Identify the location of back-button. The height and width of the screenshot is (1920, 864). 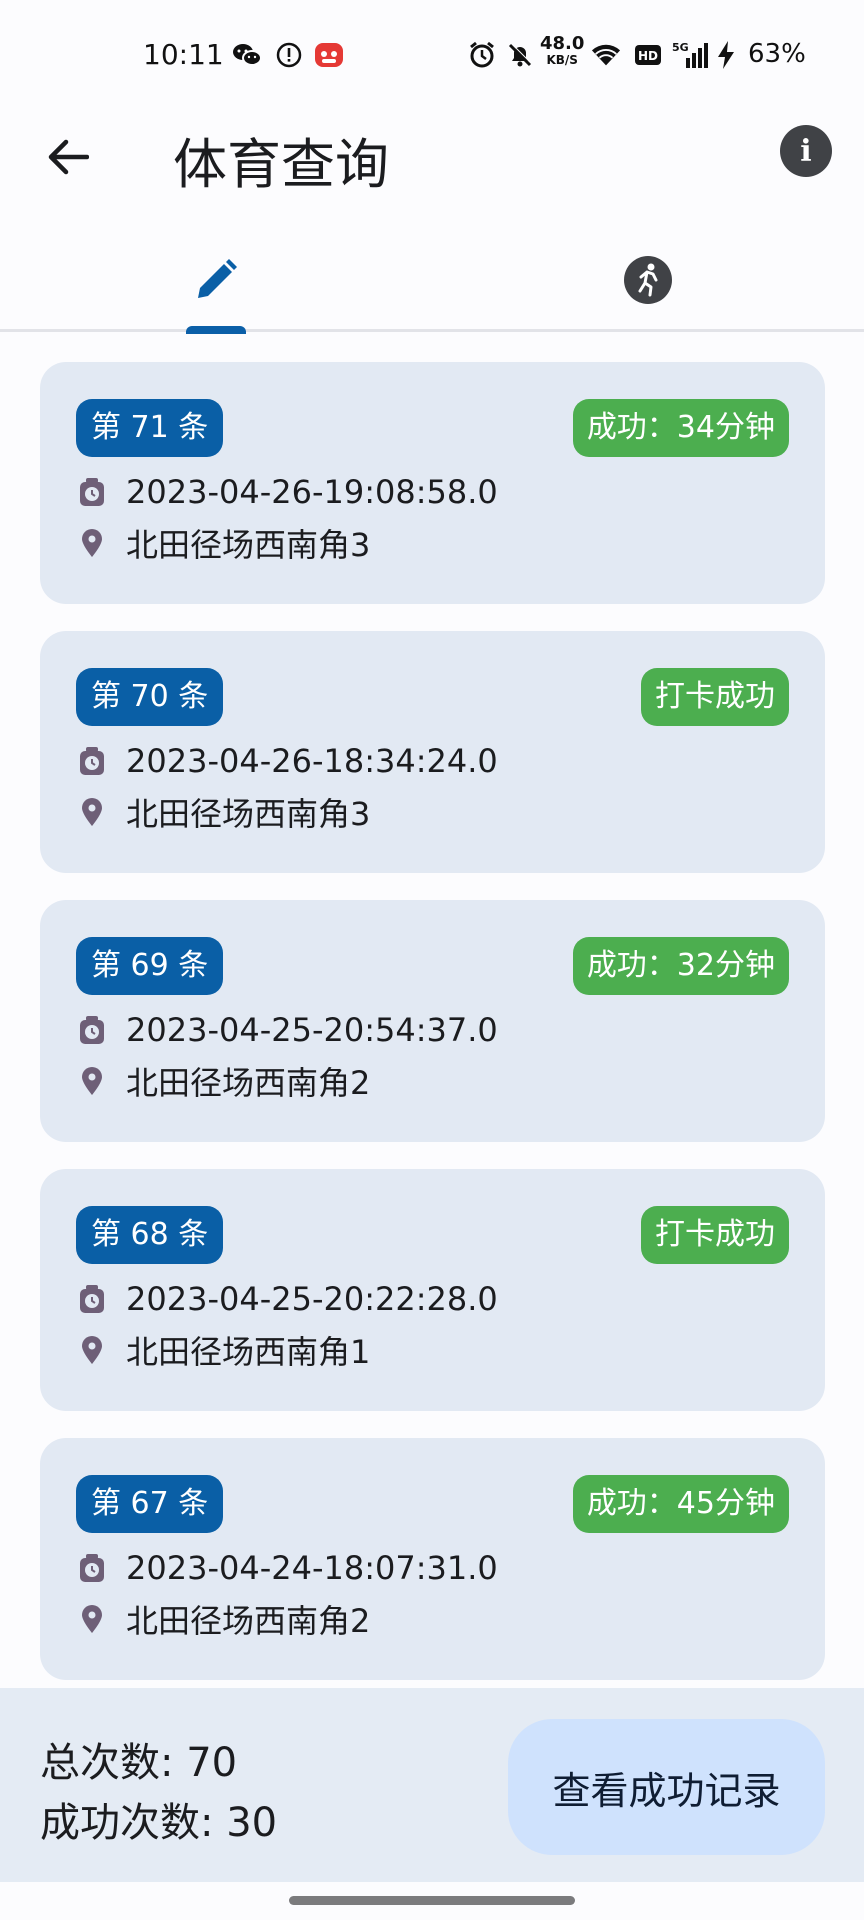
(68, 157).